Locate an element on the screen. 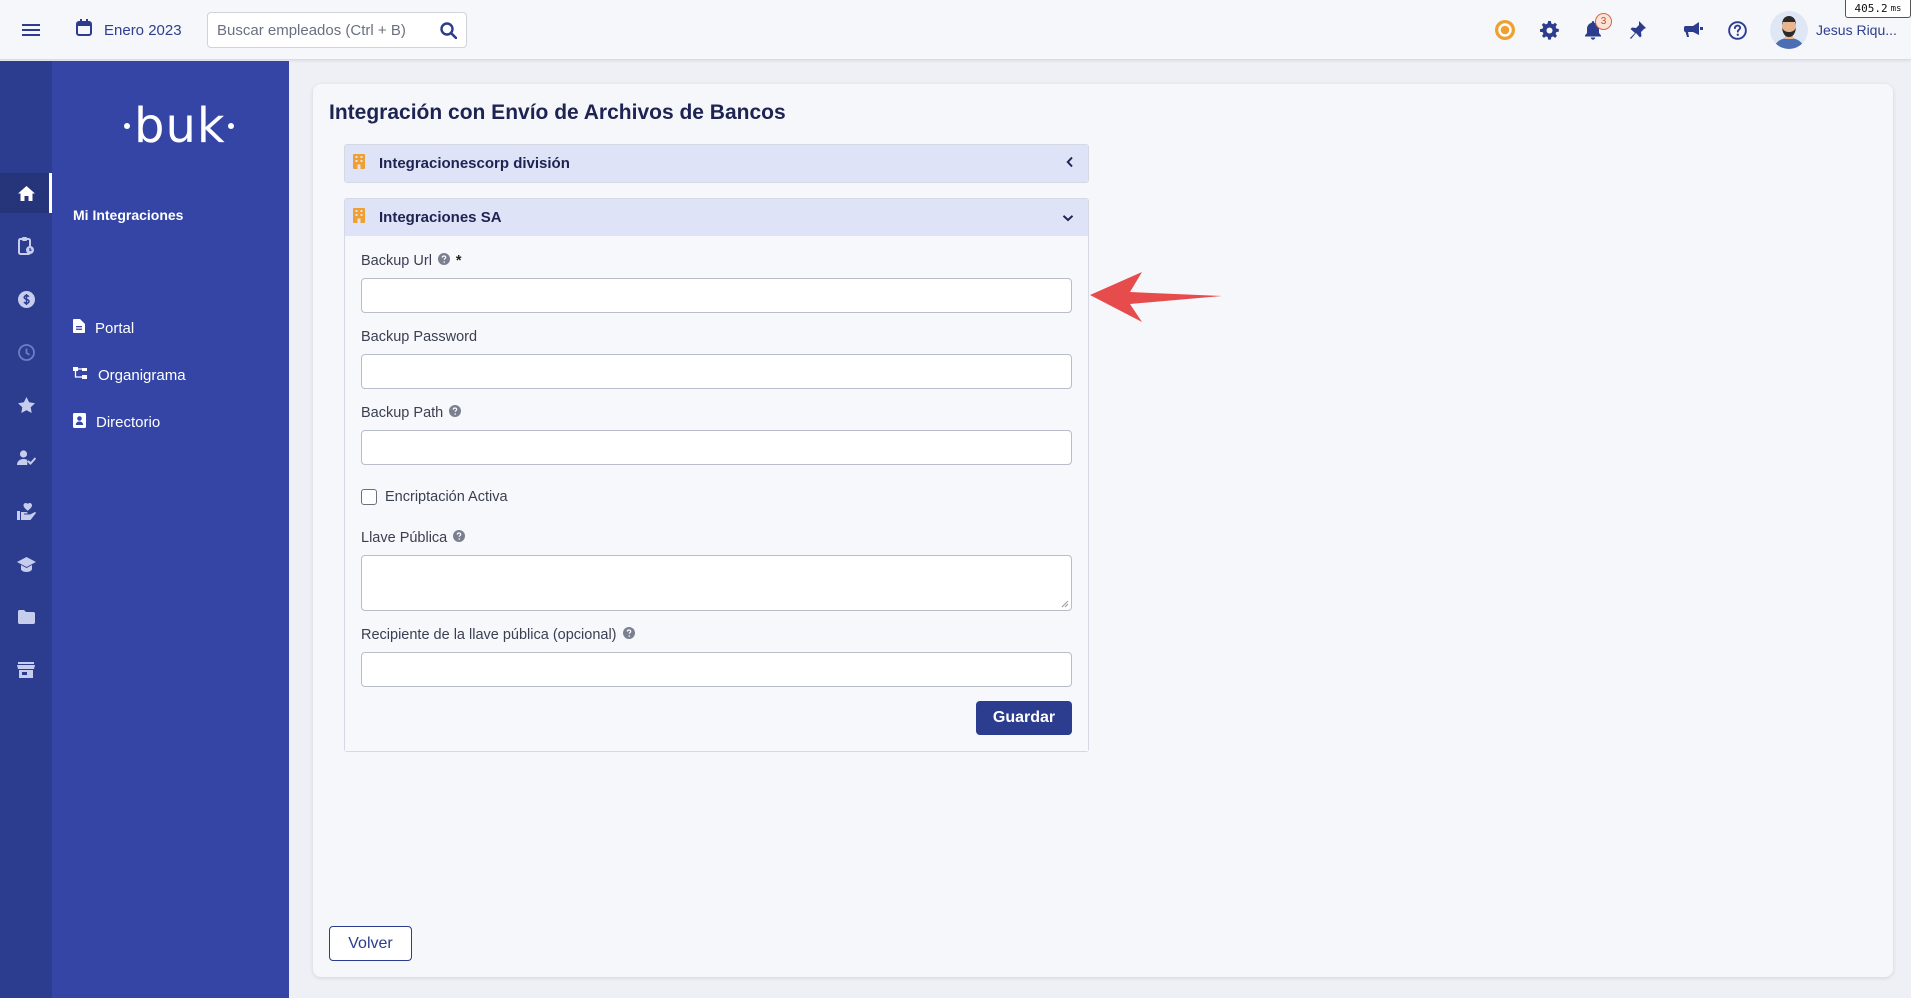 This screenshot has height=998, width=1911. calendar-icon is located at coordinates (84, 30).